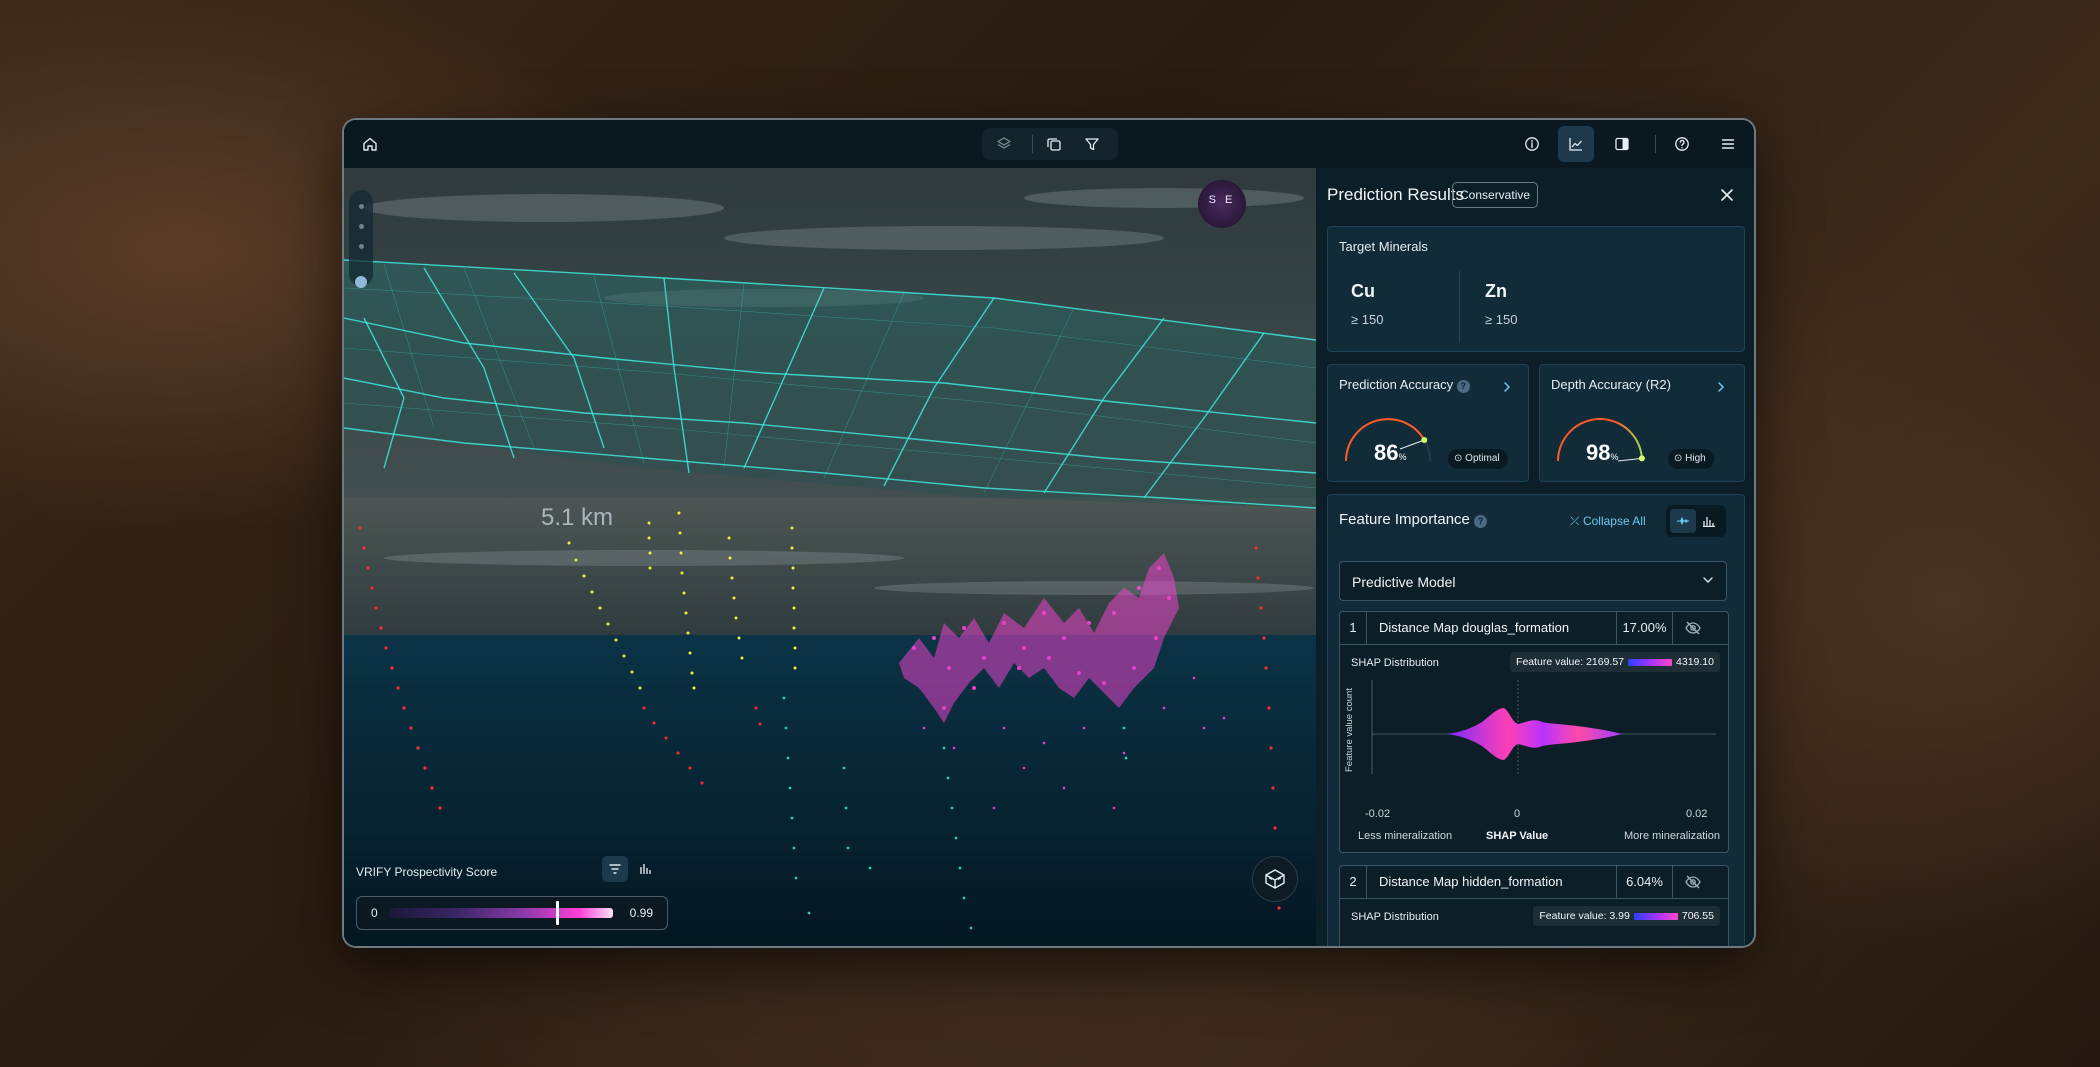 The width and height of the screenshot is (2100, 1067). What do you see at coordinates (1622, 144) in the screenshot?
I see `panel-icon` at bounding box center [1622, 144].